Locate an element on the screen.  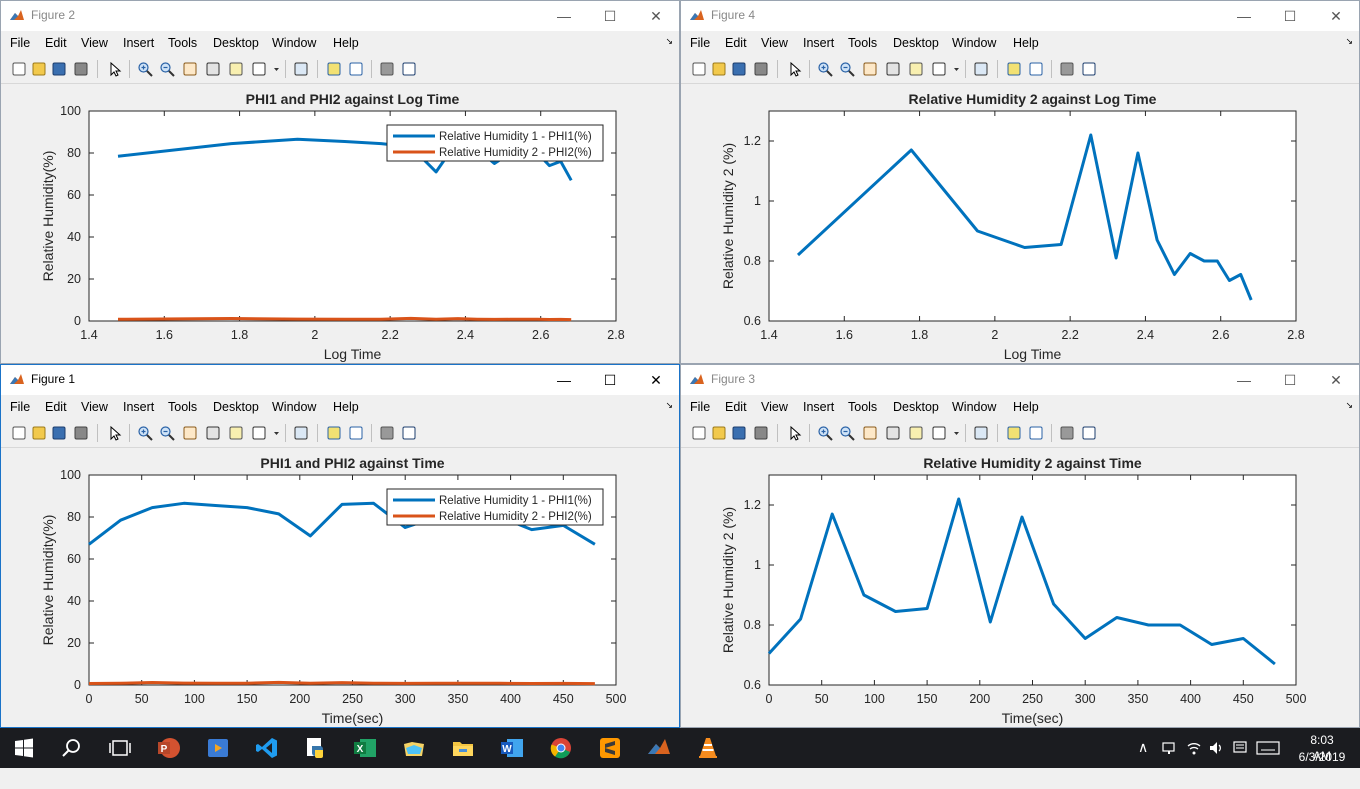
show-plot-tools-icon is located at coordinates (409, 69).